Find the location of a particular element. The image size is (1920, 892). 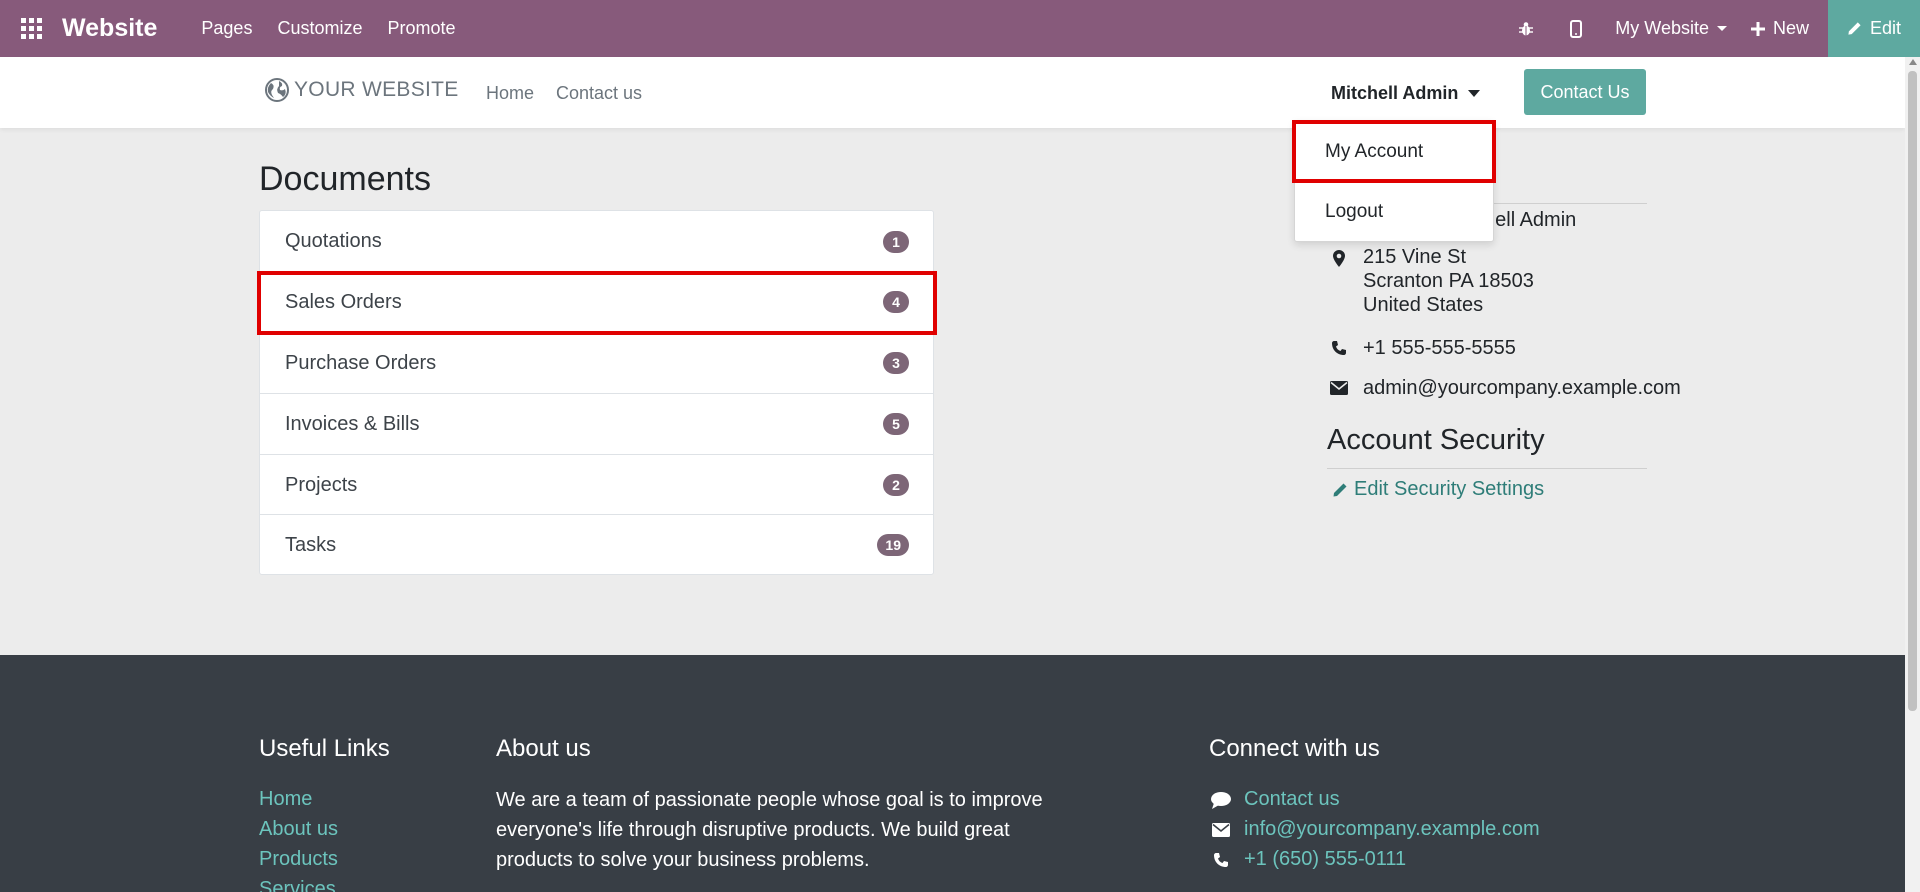

apps-grid-icon is located at coordinates (31, 28).